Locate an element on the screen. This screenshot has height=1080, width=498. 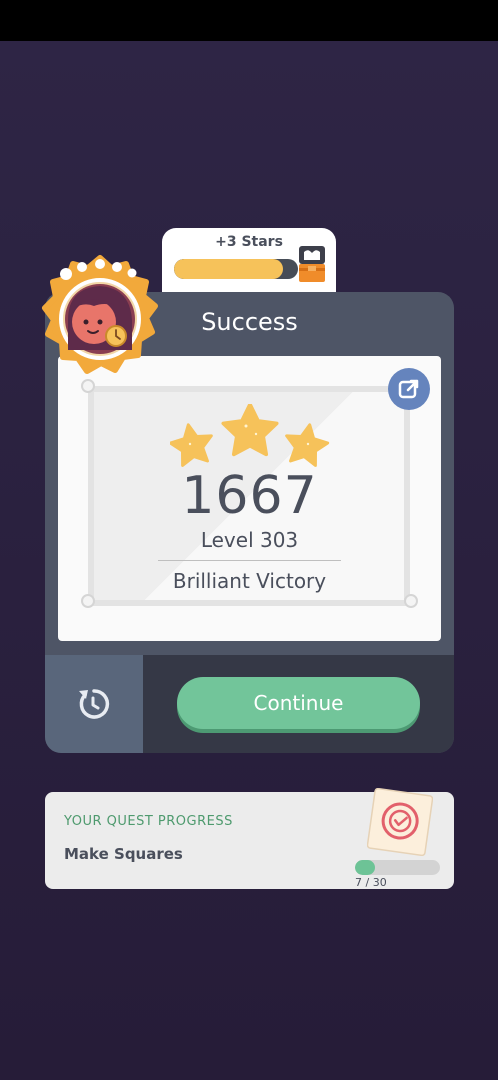
stars-reward-tab: +3 Stars is located at coordinates (249, 263).